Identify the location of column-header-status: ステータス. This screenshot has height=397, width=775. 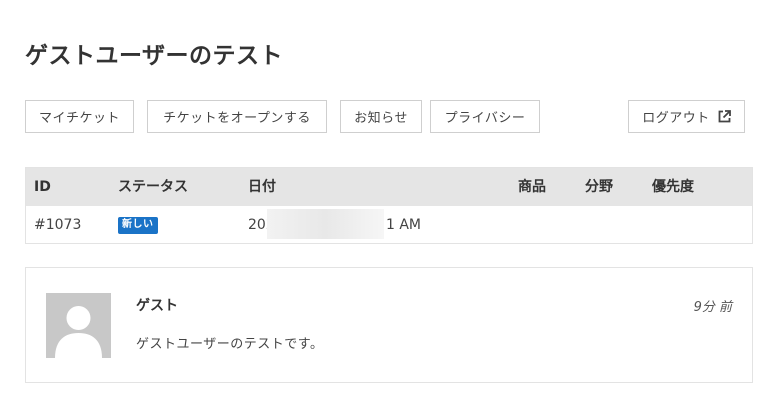
(153, 187).